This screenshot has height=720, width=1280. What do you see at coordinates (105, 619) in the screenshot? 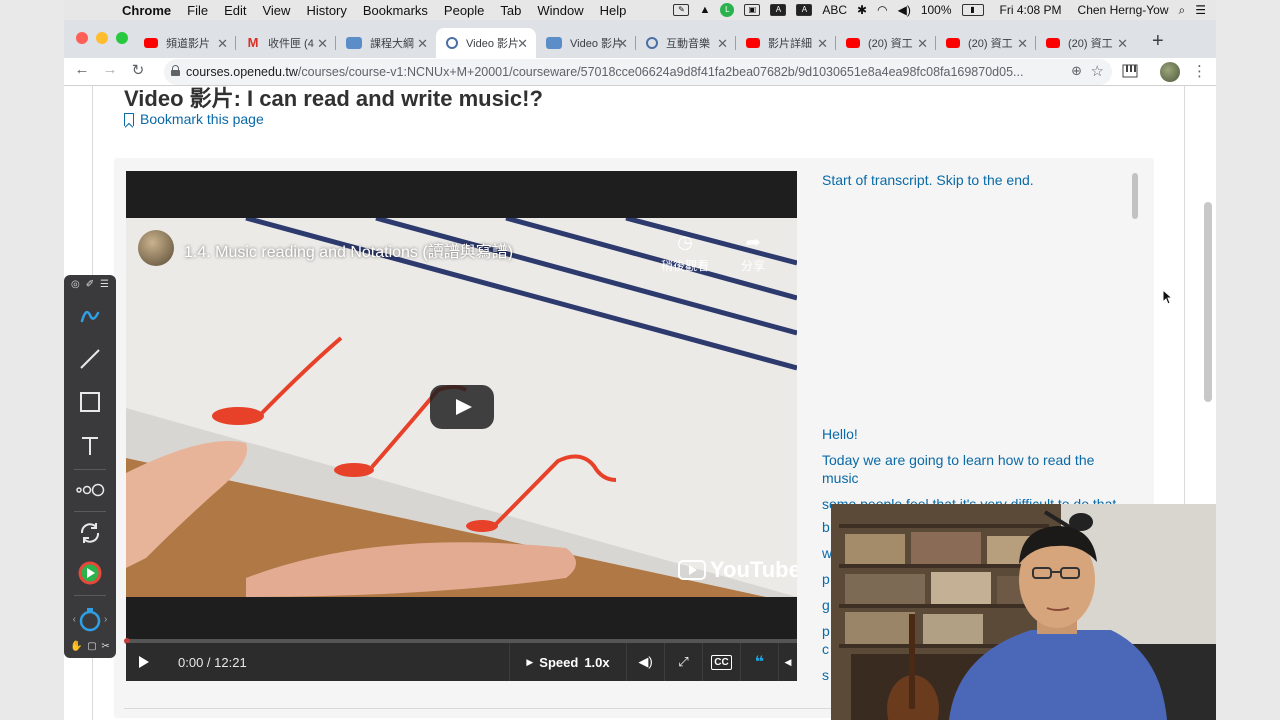
I see `chevron-right-icon: ›` at bounding box center [105, 619].